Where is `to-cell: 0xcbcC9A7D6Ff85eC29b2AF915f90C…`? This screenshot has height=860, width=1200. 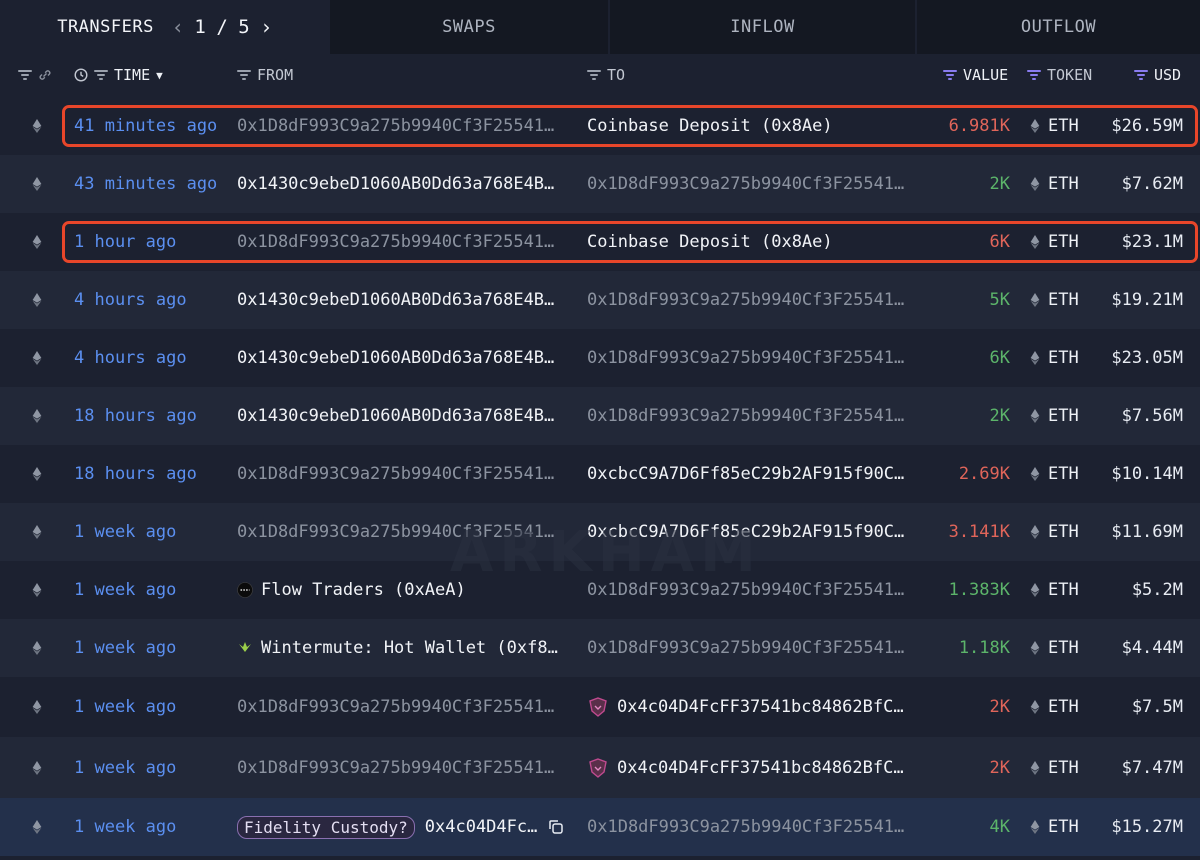
to-cell: 0xcbcC9A7D6Ff85eC29b2AF915f90C… is located at coordinates (752, 532).